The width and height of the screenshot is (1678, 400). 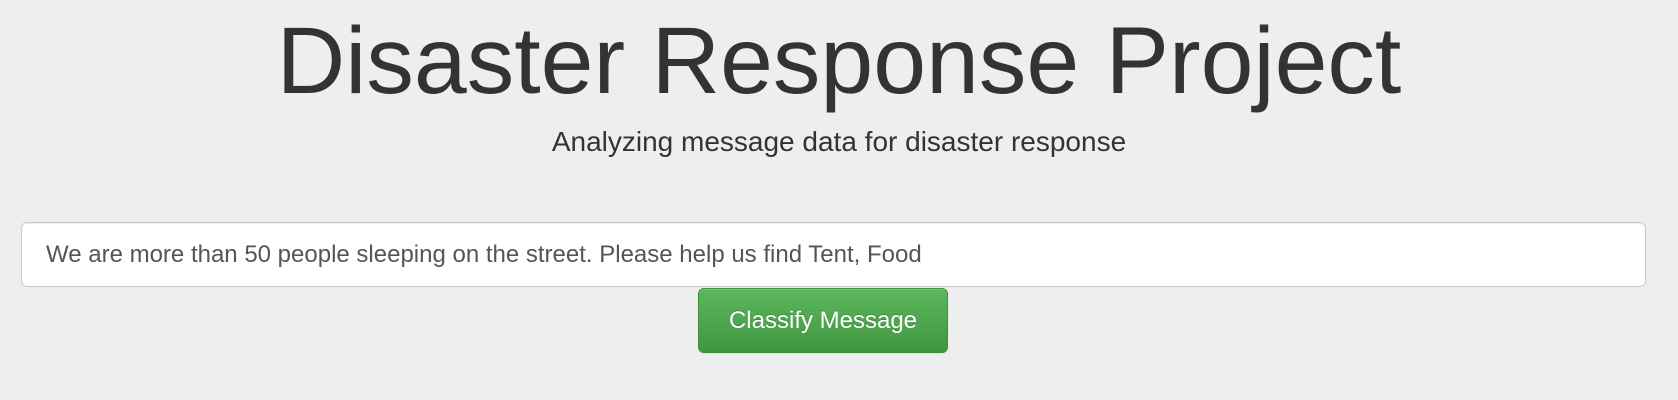 What do you see at coordinates (823, 320) in the screenshot?
I see `classify-message-button: Classify Message` at bounding box center [823, 320].